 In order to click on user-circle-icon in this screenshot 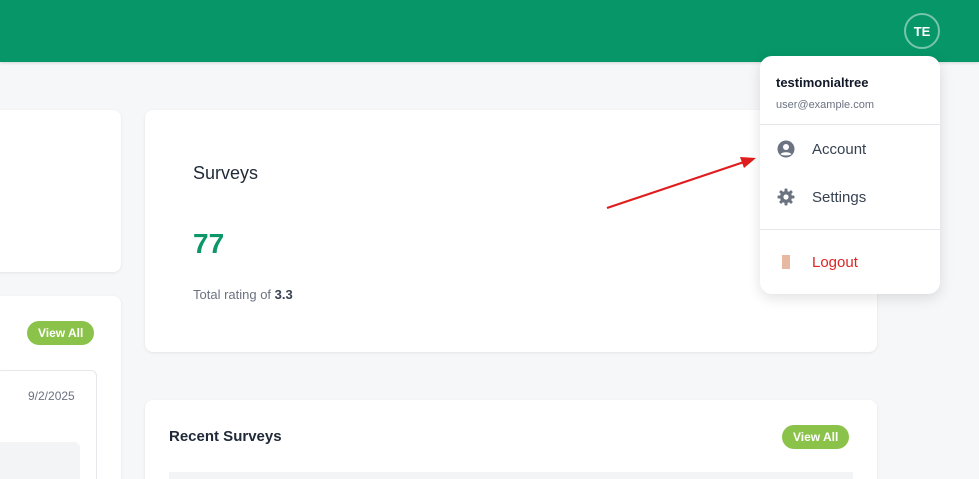, I will do `click(786, 149)`.